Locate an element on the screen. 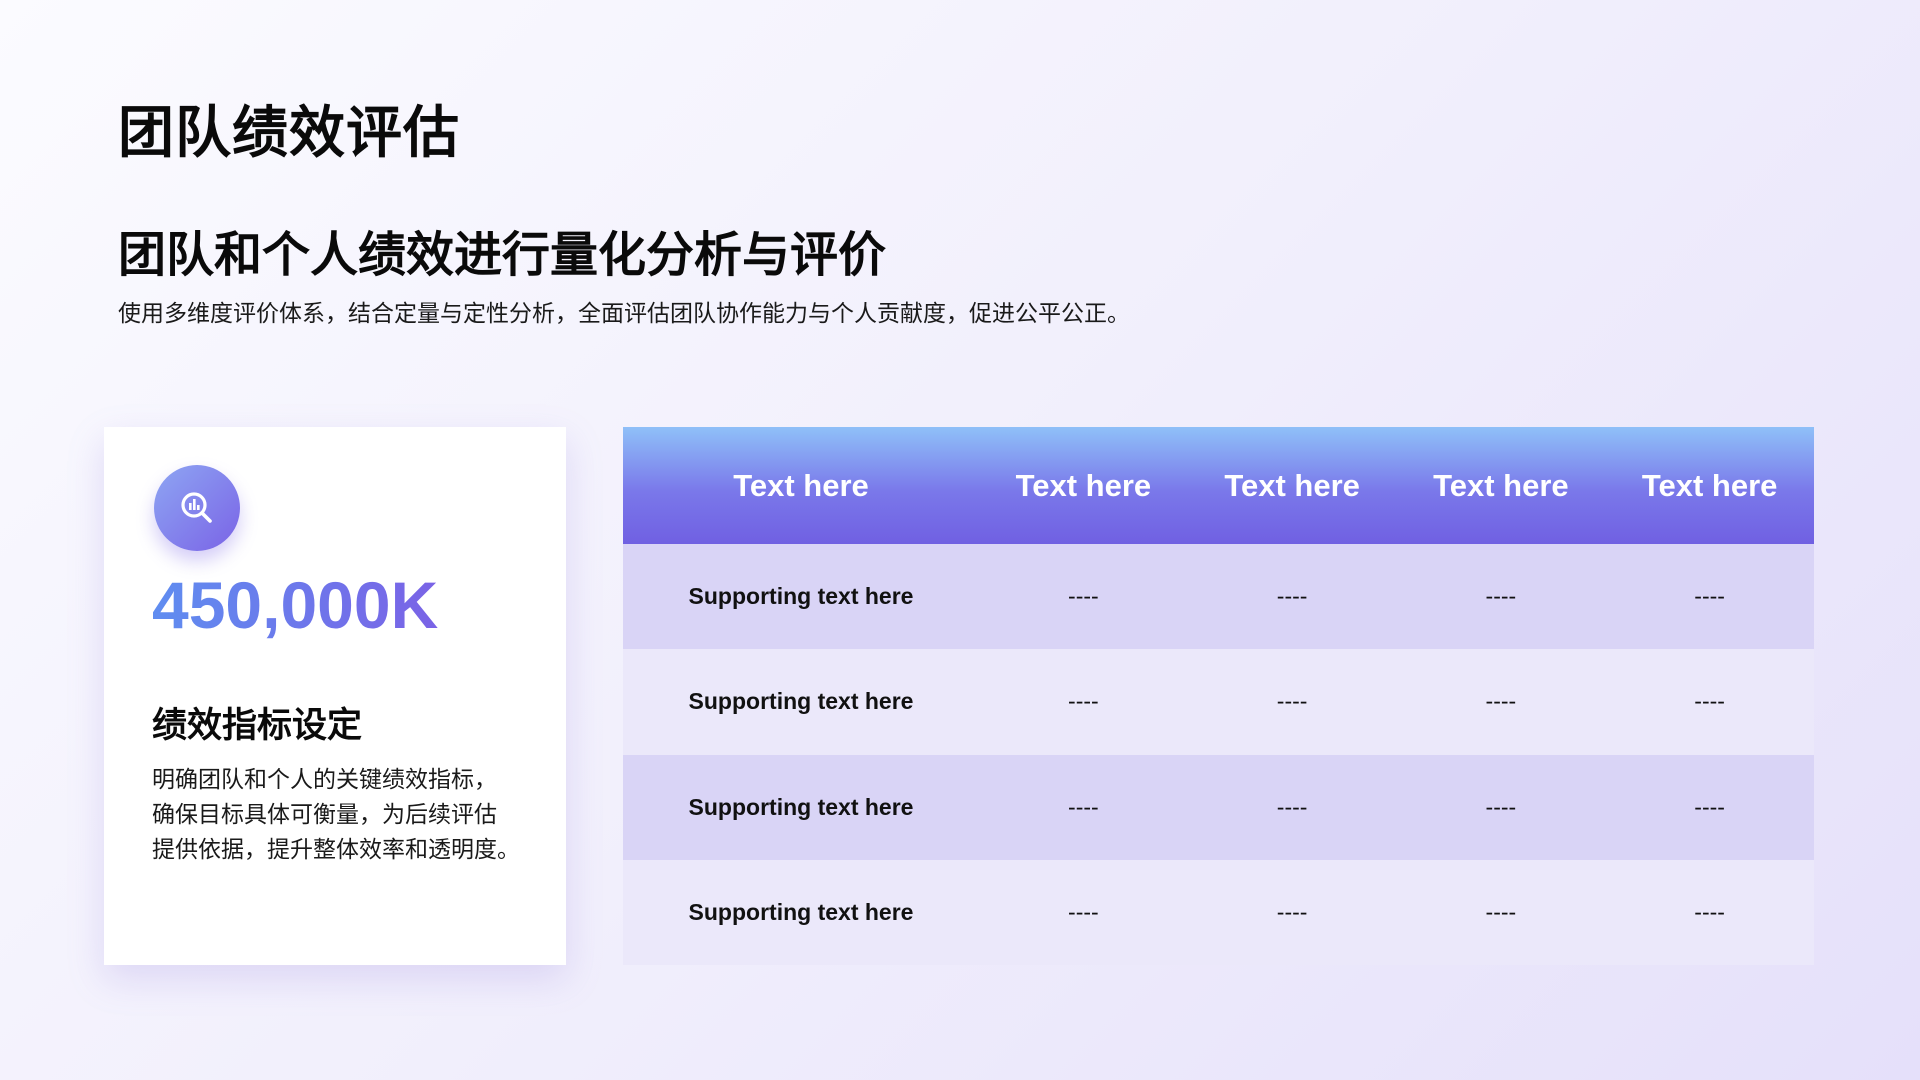  analytics-search-icon is located at coordinates (197, 508).